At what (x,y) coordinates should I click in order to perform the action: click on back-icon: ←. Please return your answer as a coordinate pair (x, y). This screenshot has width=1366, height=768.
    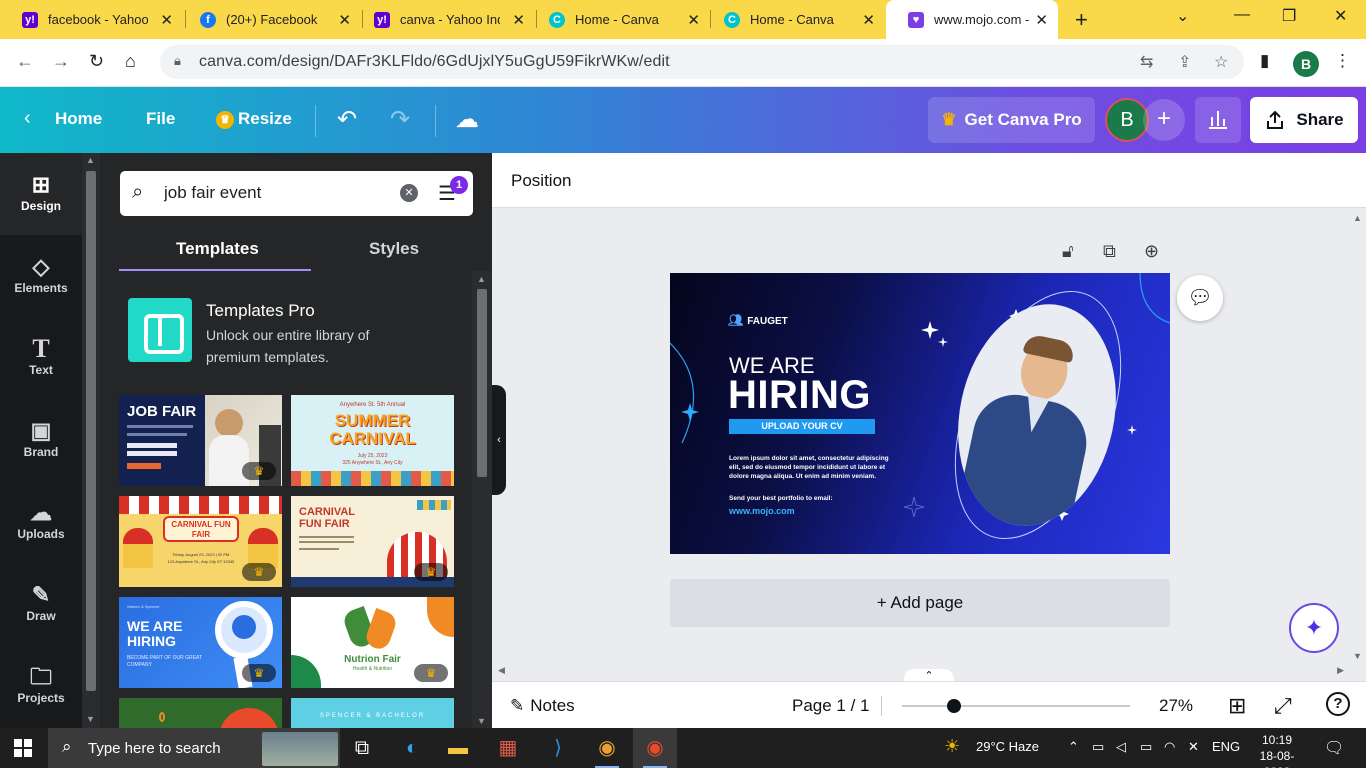
    Looking at the image, I should click on (25, 61).